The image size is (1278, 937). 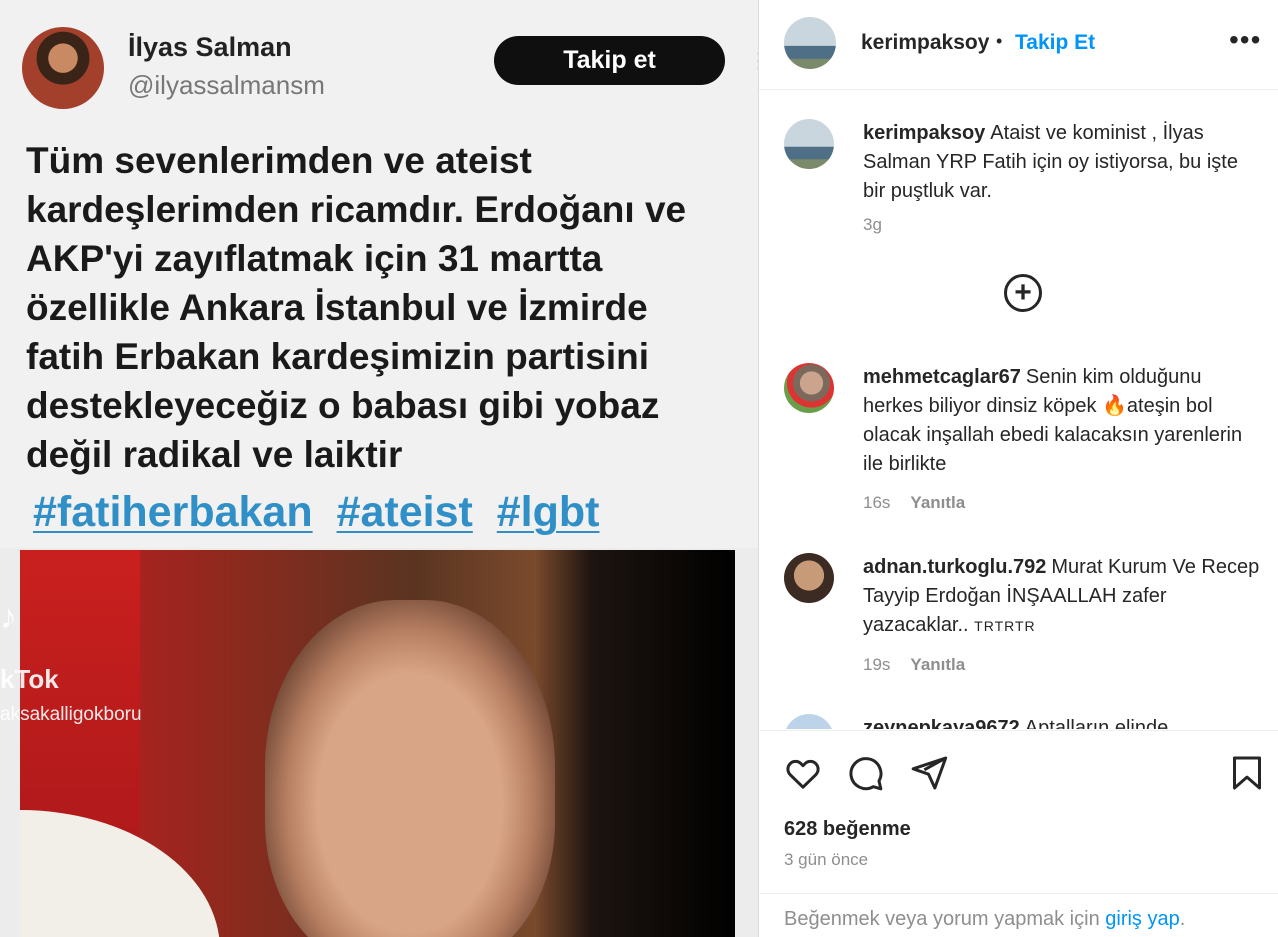 I want to click on send-icon, so click(x=929, y=773).